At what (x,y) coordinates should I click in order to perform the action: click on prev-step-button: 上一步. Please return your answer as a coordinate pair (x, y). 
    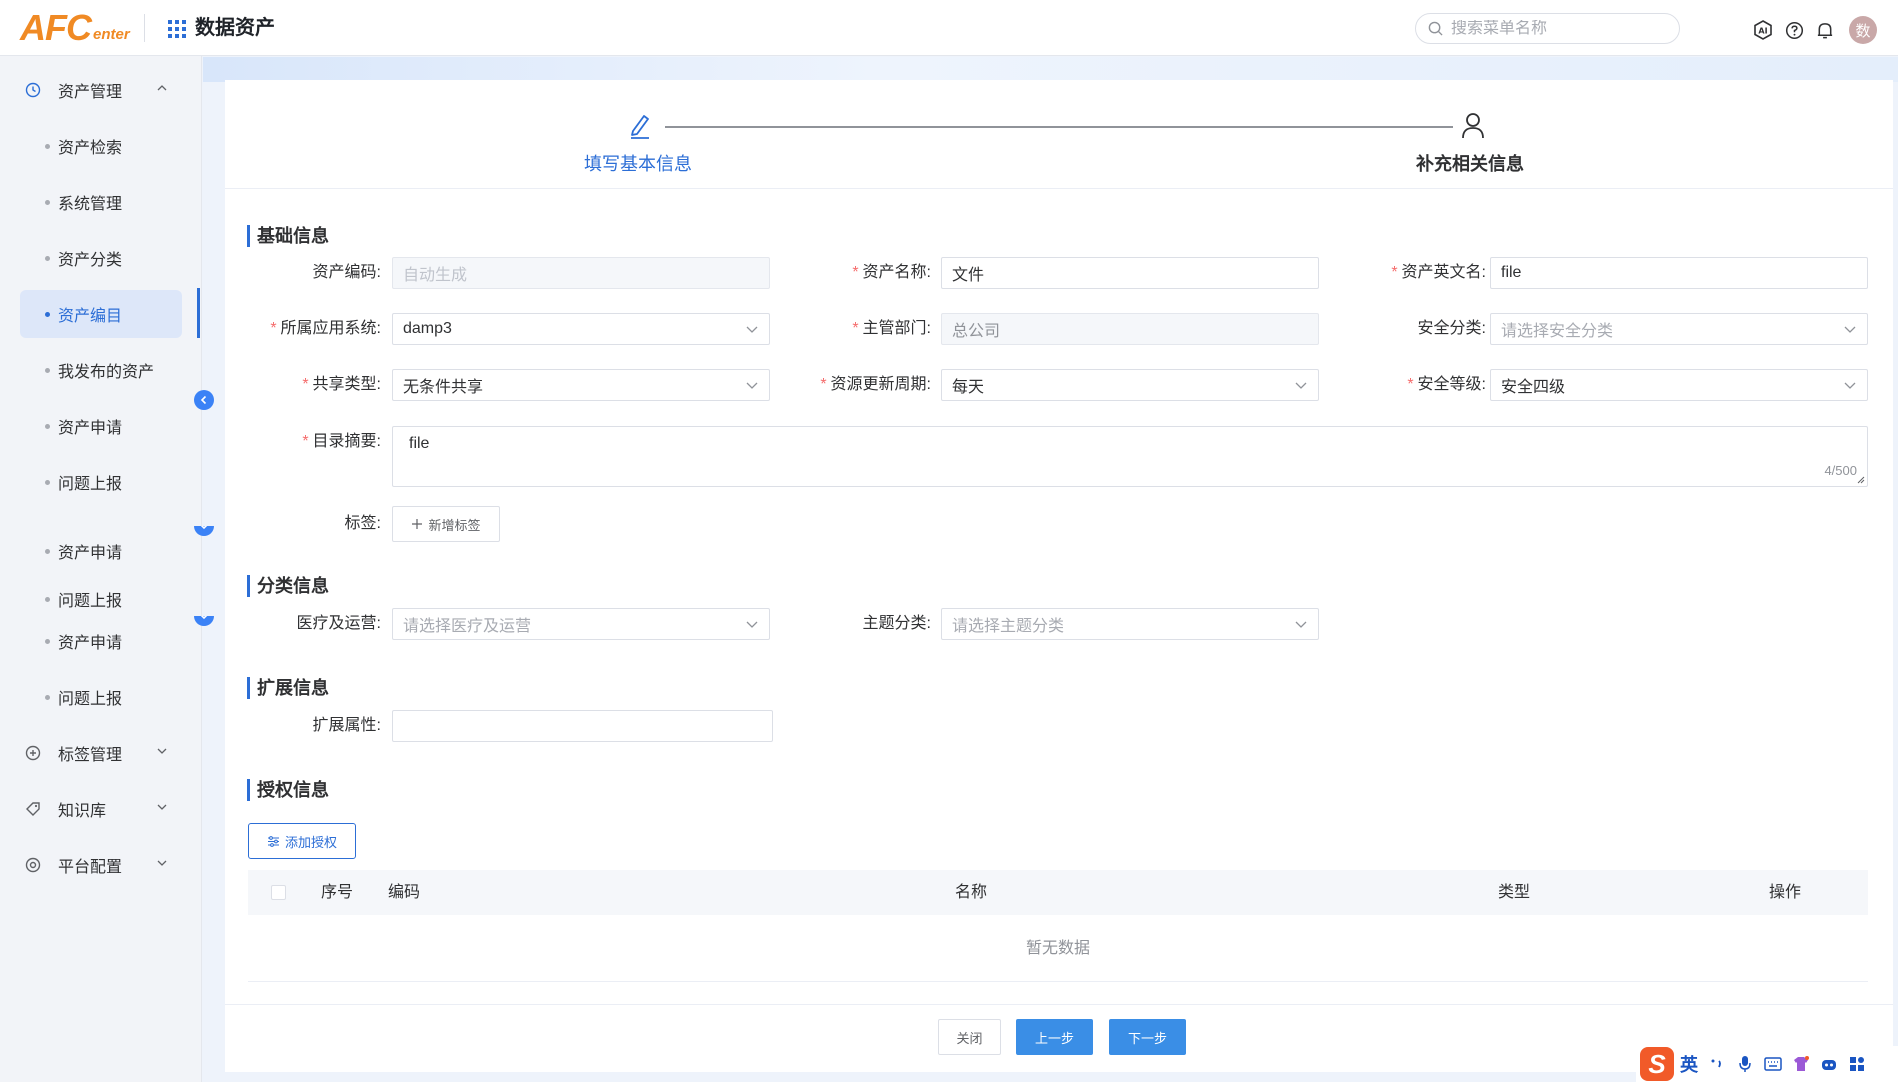
    Looking at the image, I should click on (1054, 1037).